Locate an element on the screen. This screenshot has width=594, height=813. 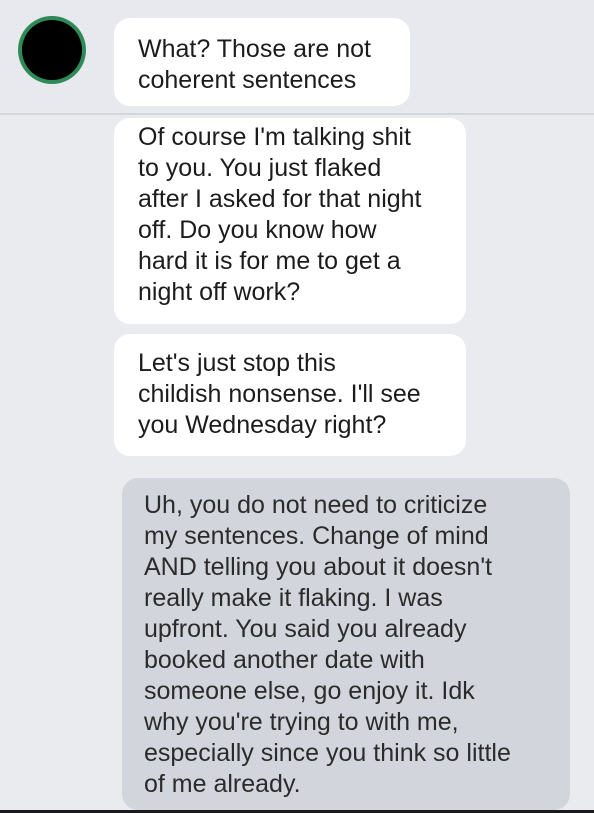
contact-avatar-icon is located at coordinates (52, 50).